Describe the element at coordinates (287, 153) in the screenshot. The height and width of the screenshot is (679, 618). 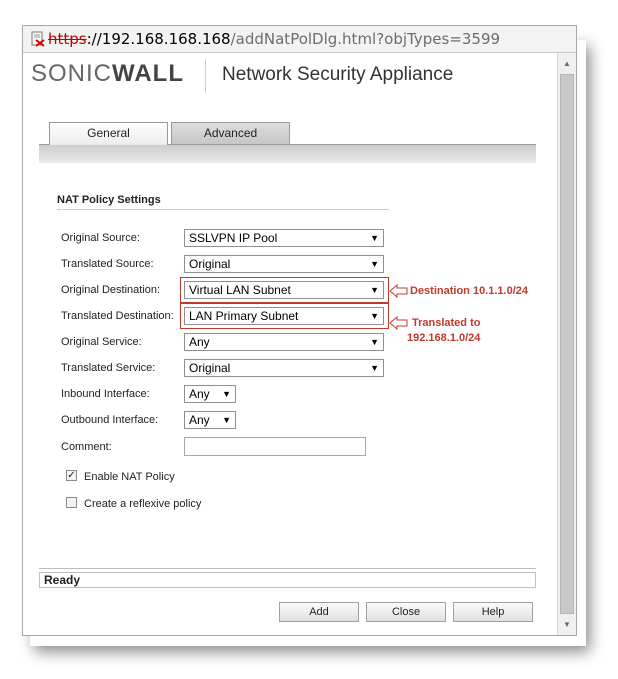
I see `tab-content-bar` at that location.